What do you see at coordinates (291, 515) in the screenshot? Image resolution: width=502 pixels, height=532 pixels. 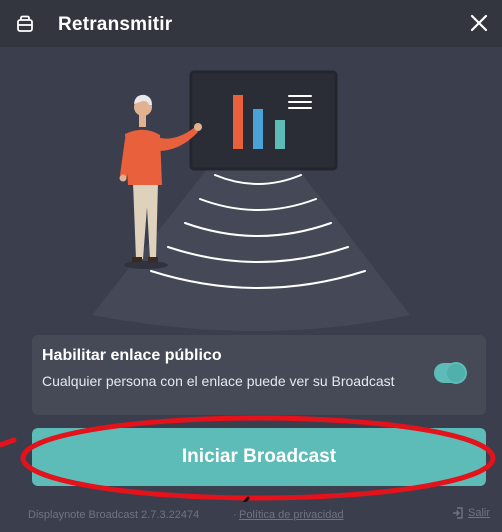 I see `privacy-policy-link: Política de privacidad` at bounding box center [291, 515].